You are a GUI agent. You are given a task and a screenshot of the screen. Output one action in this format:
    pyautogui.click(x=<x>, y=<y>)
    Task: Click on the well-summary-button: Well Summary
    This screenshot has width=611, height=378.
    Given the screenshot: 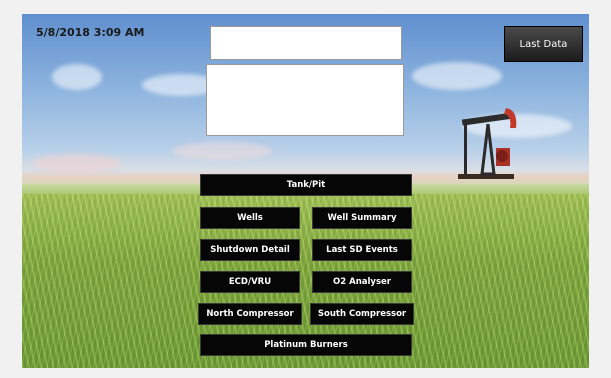 What is the action you would take?
    pyautogui.click(x=362, y=218)
    